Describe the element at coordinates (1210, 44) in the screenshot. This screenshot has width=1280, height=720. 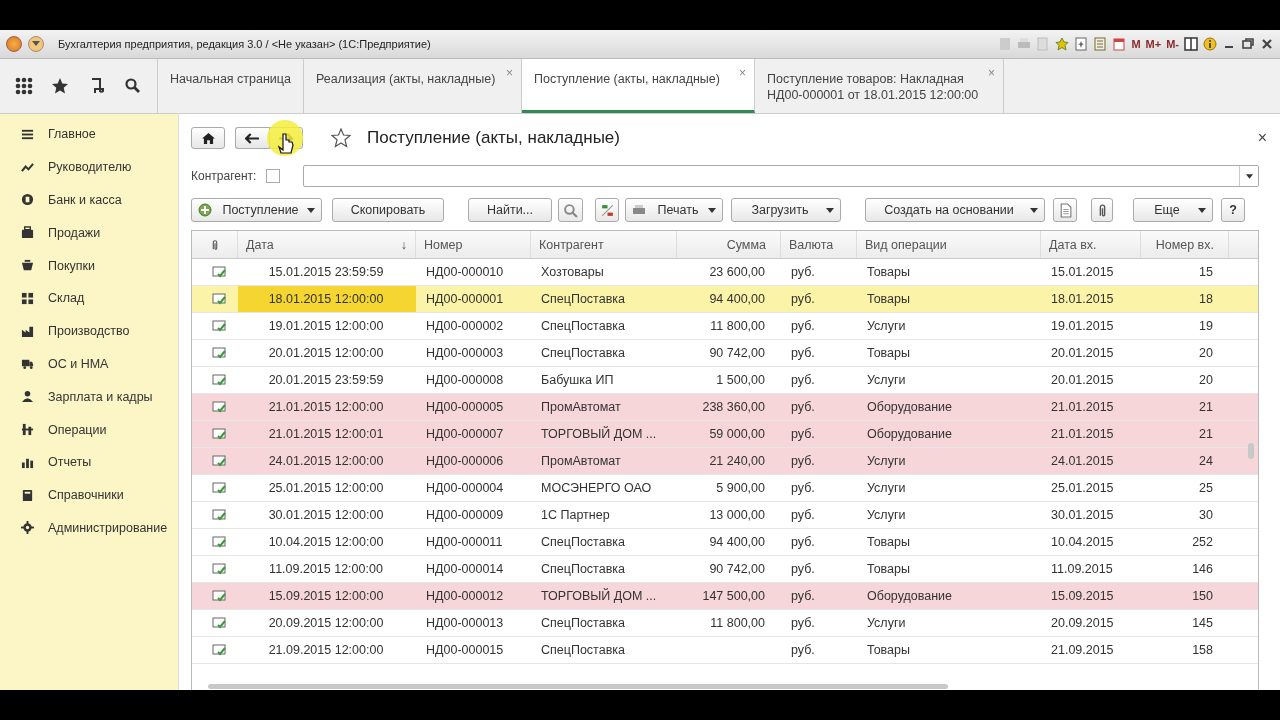
I see `info-icon` at that location.